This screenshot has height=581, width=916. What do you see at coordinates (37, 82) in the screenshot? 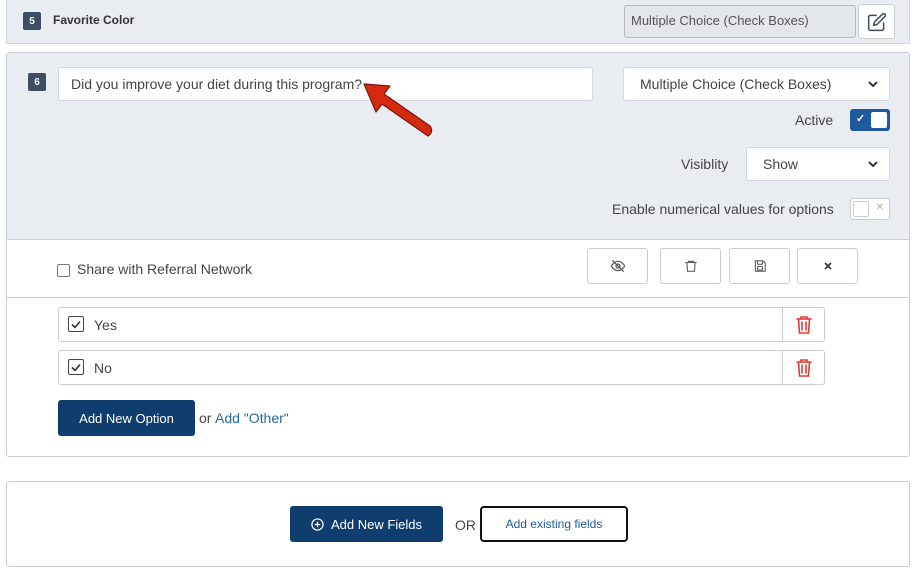
I see `field-number-badge: 6` at bounding box center [37, 82].